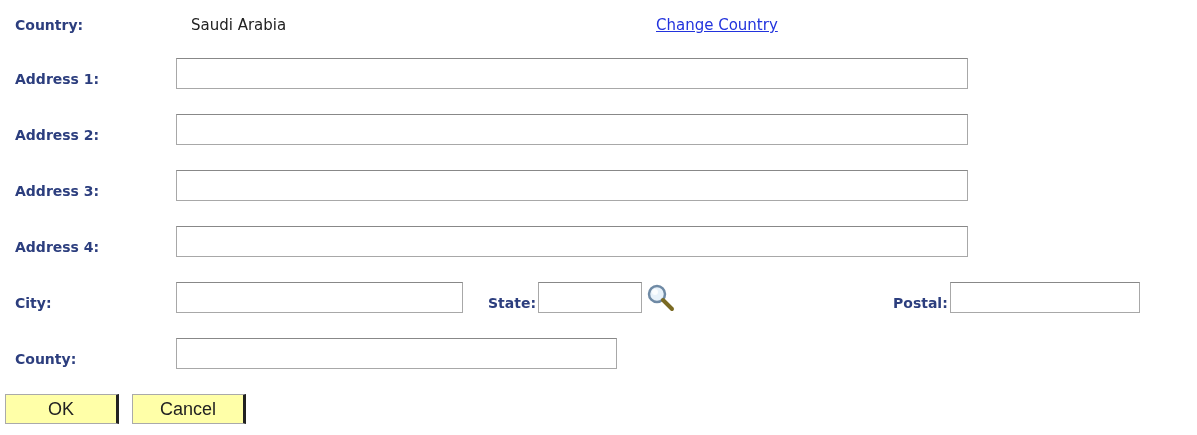  Describe the element at coordinates (920, 304) in the screenshot. I see `field-label: Postal:` at that location.